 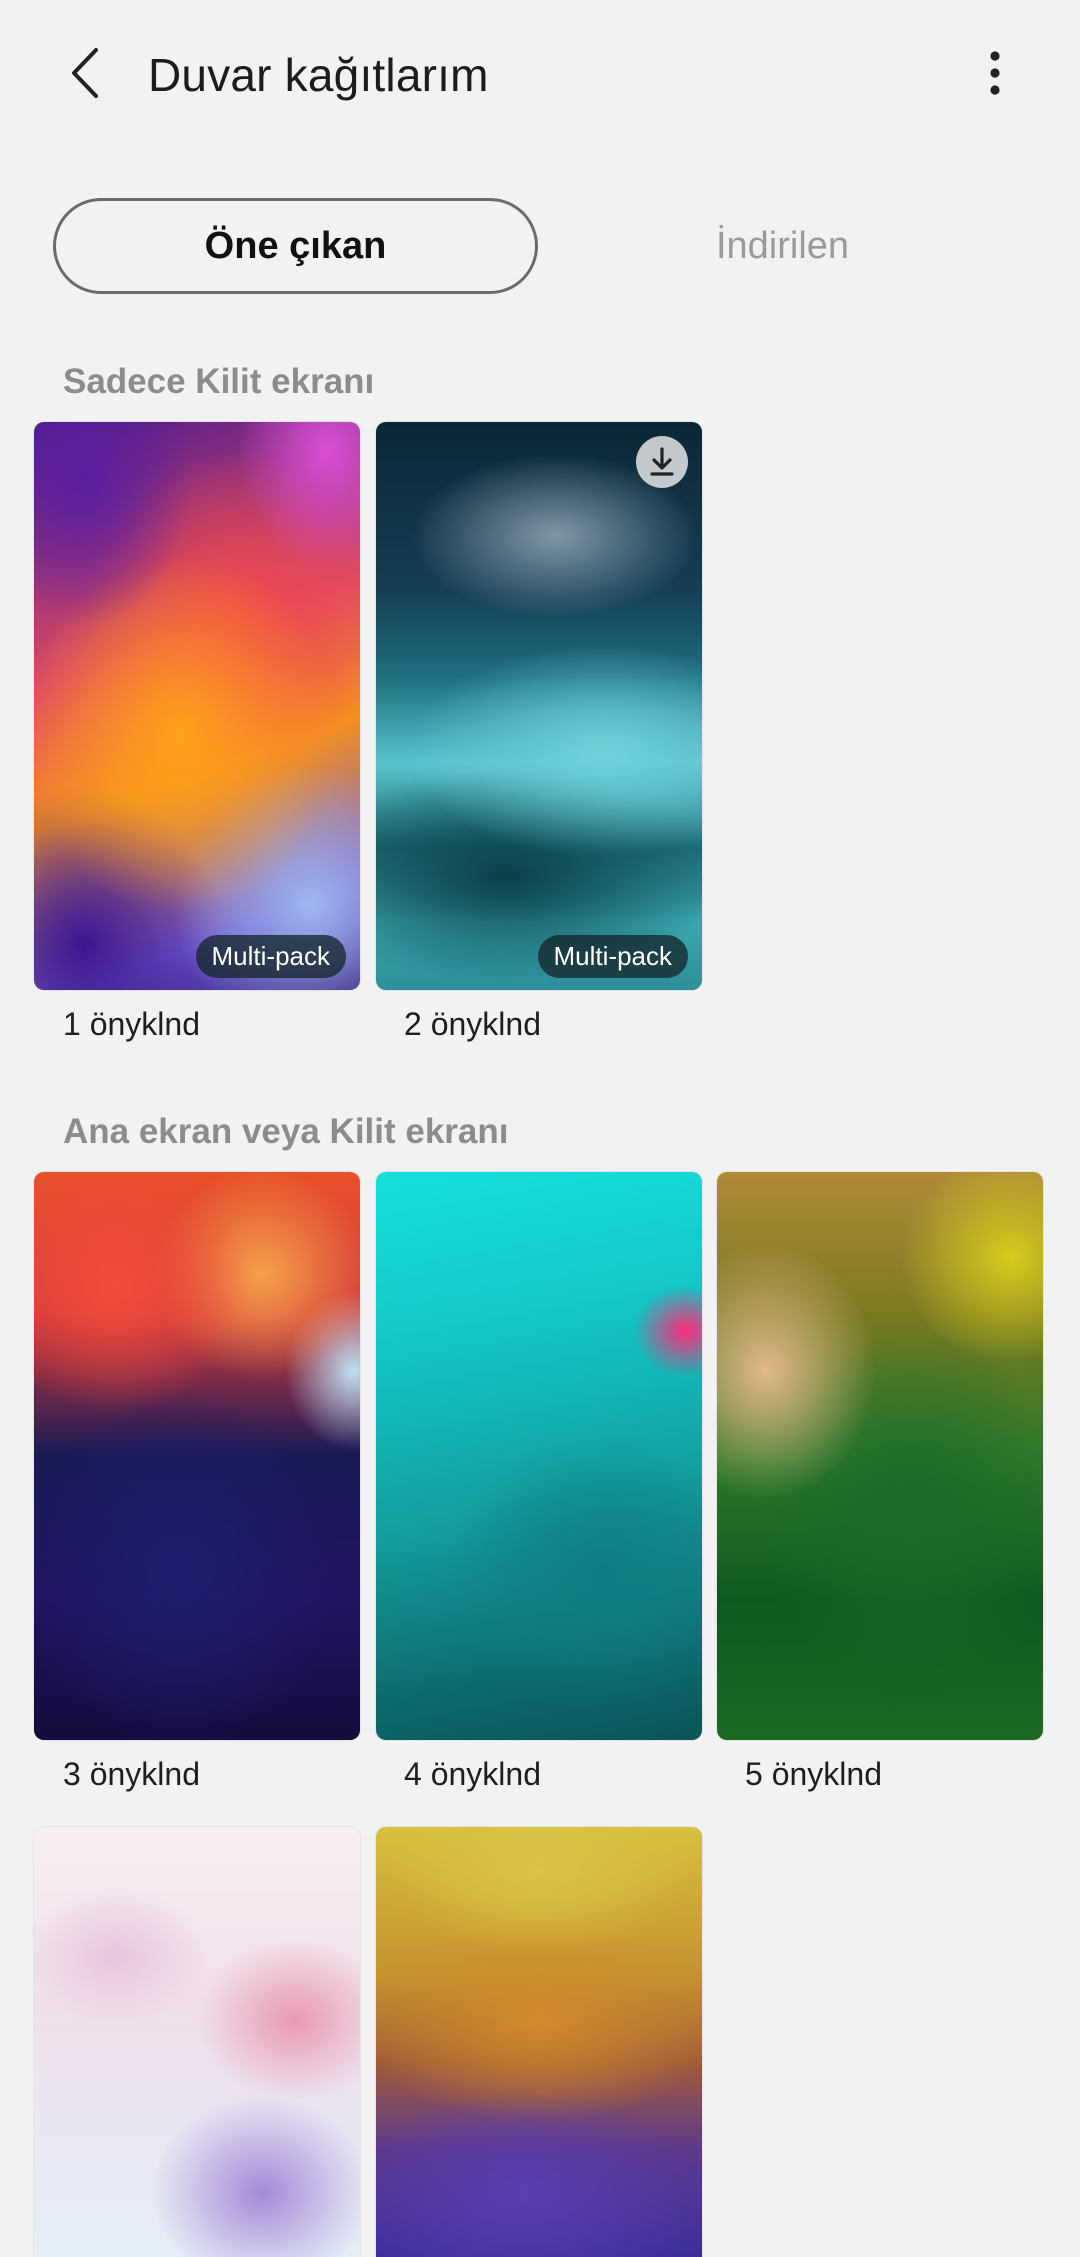 What do you see at coordinates (197, 706) in the screenshot?
I see `wallpaper-thumbnail-1: Multi-pack` at bounding box center [197, 706].